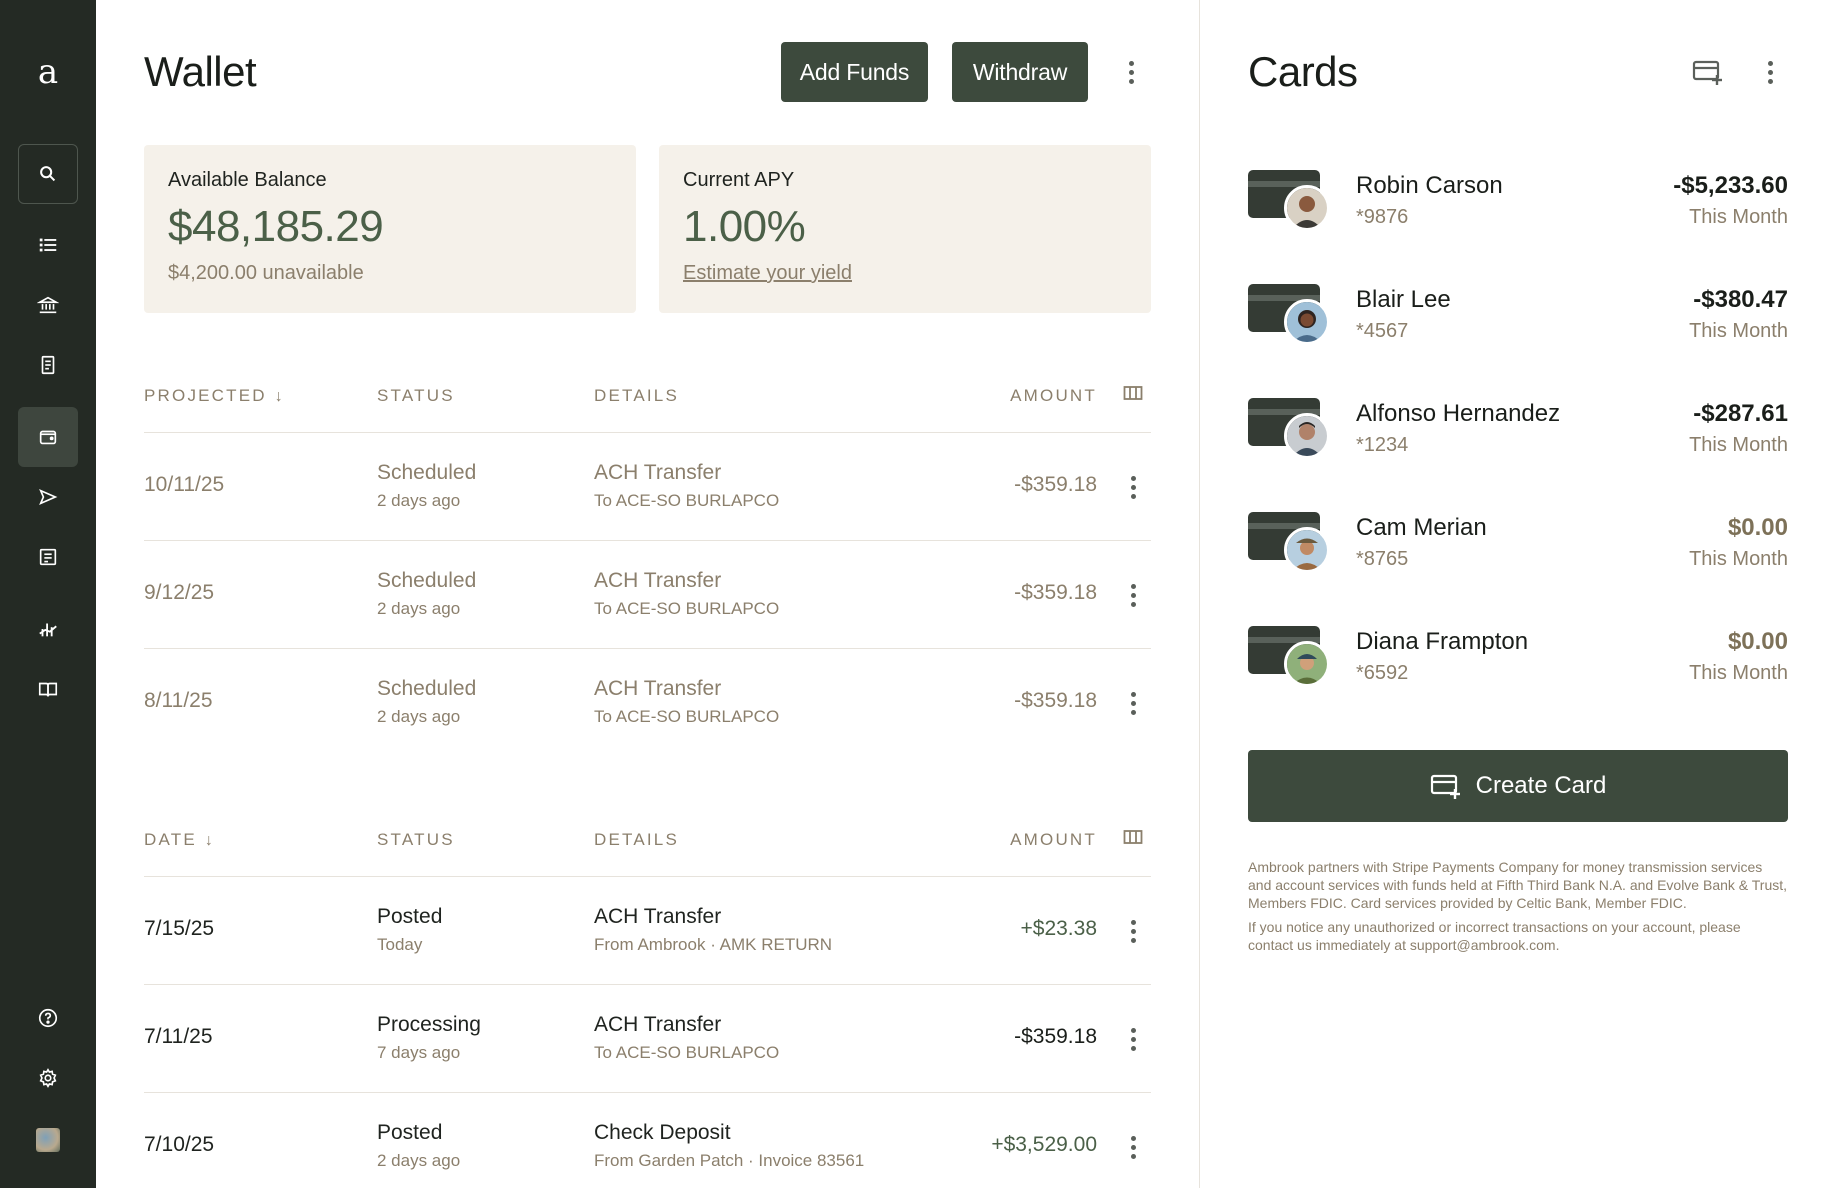 The image size is (1836, 1188). I want to click on create-card-label: Create Card, so click(1541, 785).